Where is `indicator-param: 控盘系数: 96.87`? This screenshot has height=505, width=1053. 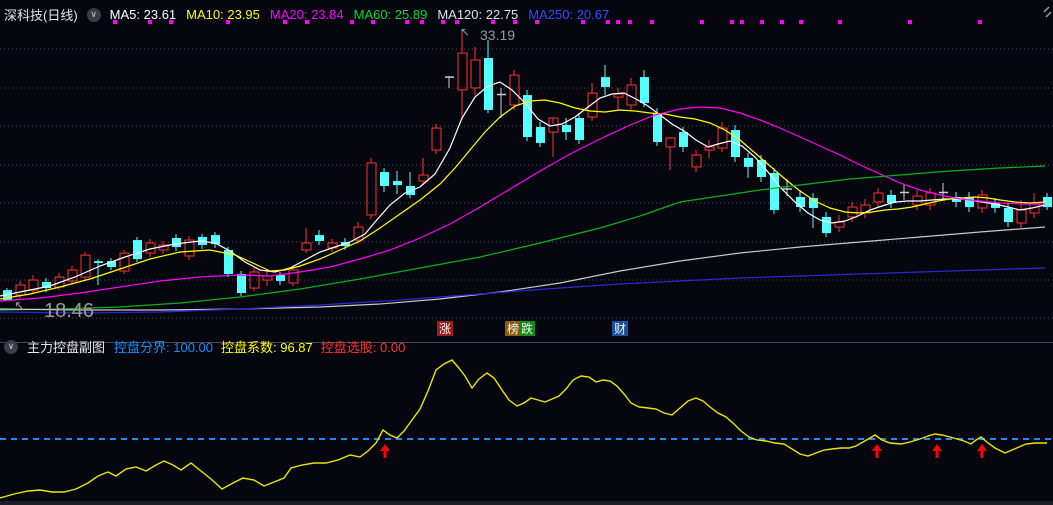 indicator-param: 控盘系数: 96.87 is located at coordinates (267, 347).